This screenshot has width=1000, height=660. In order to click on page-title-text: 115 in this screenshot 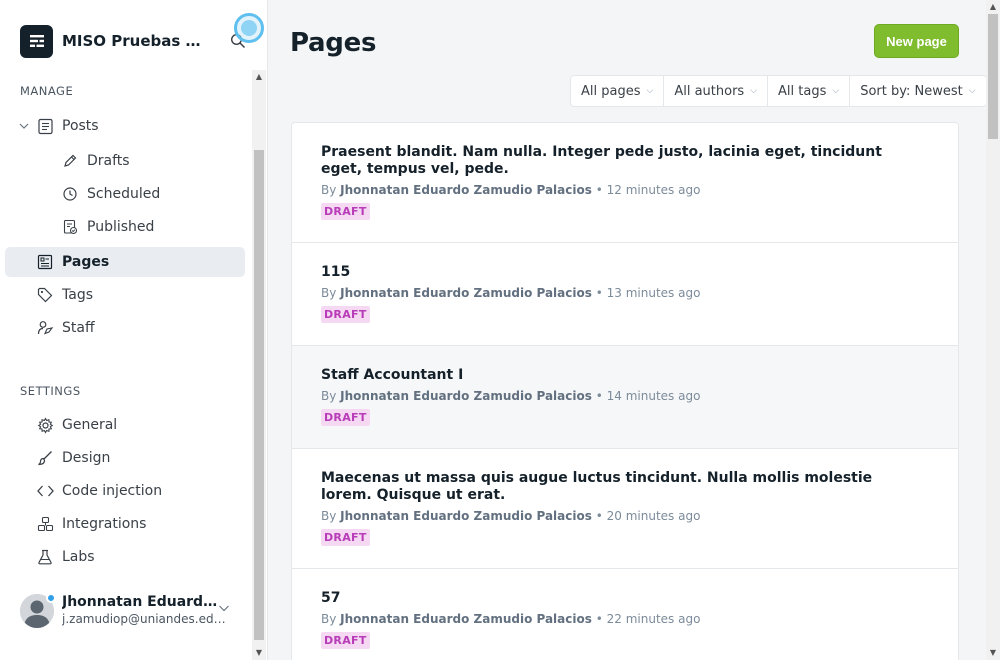, I will do `click(336, 272)`.